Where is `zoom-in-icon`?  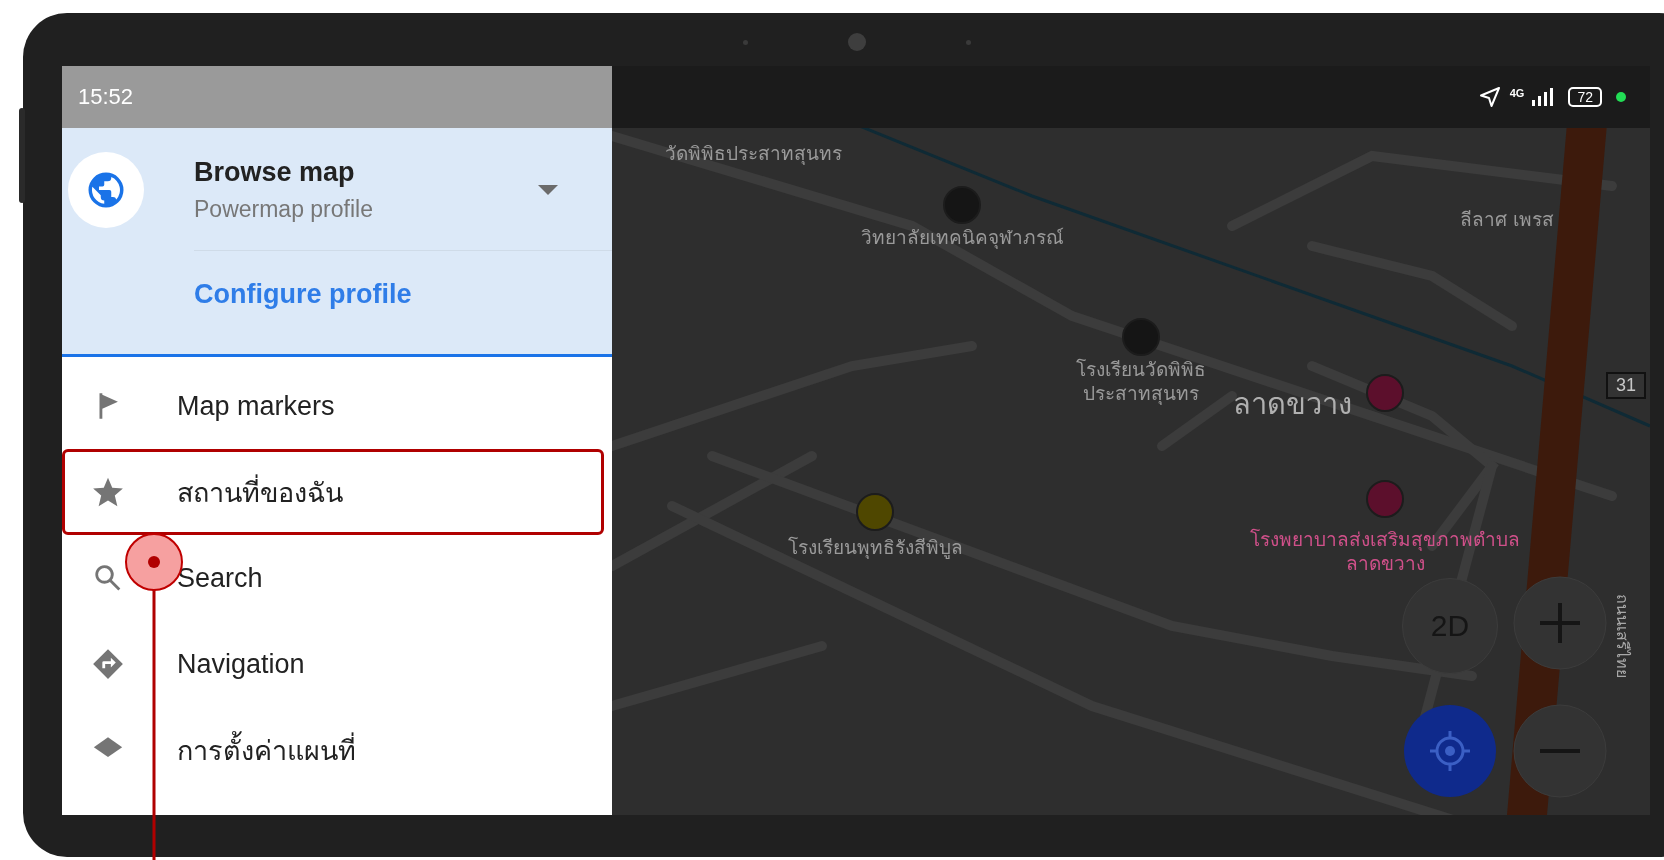
zoom-in-icon is located at coordinates (1560, 623).